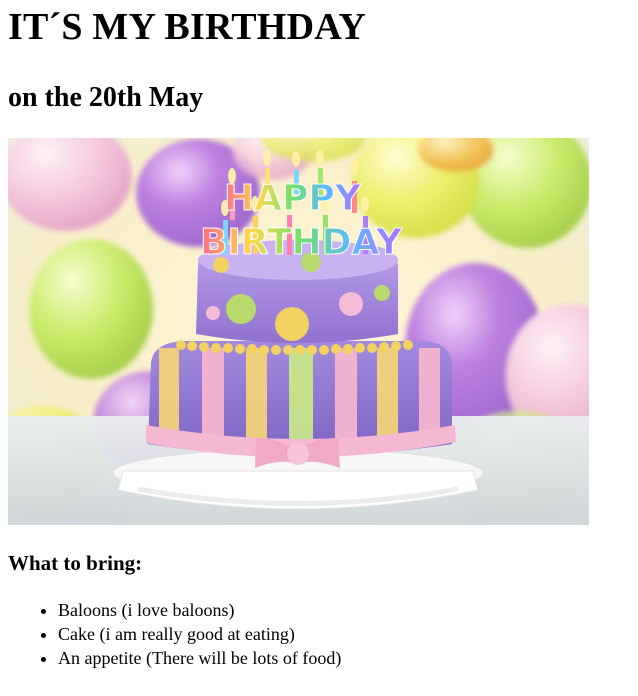 The width and height of the screenshot is (638, 696). Describe the element at coordinates (344, 658) in the screenshot. I see `list-item: An appetite (There will be lots of food)` at that location.